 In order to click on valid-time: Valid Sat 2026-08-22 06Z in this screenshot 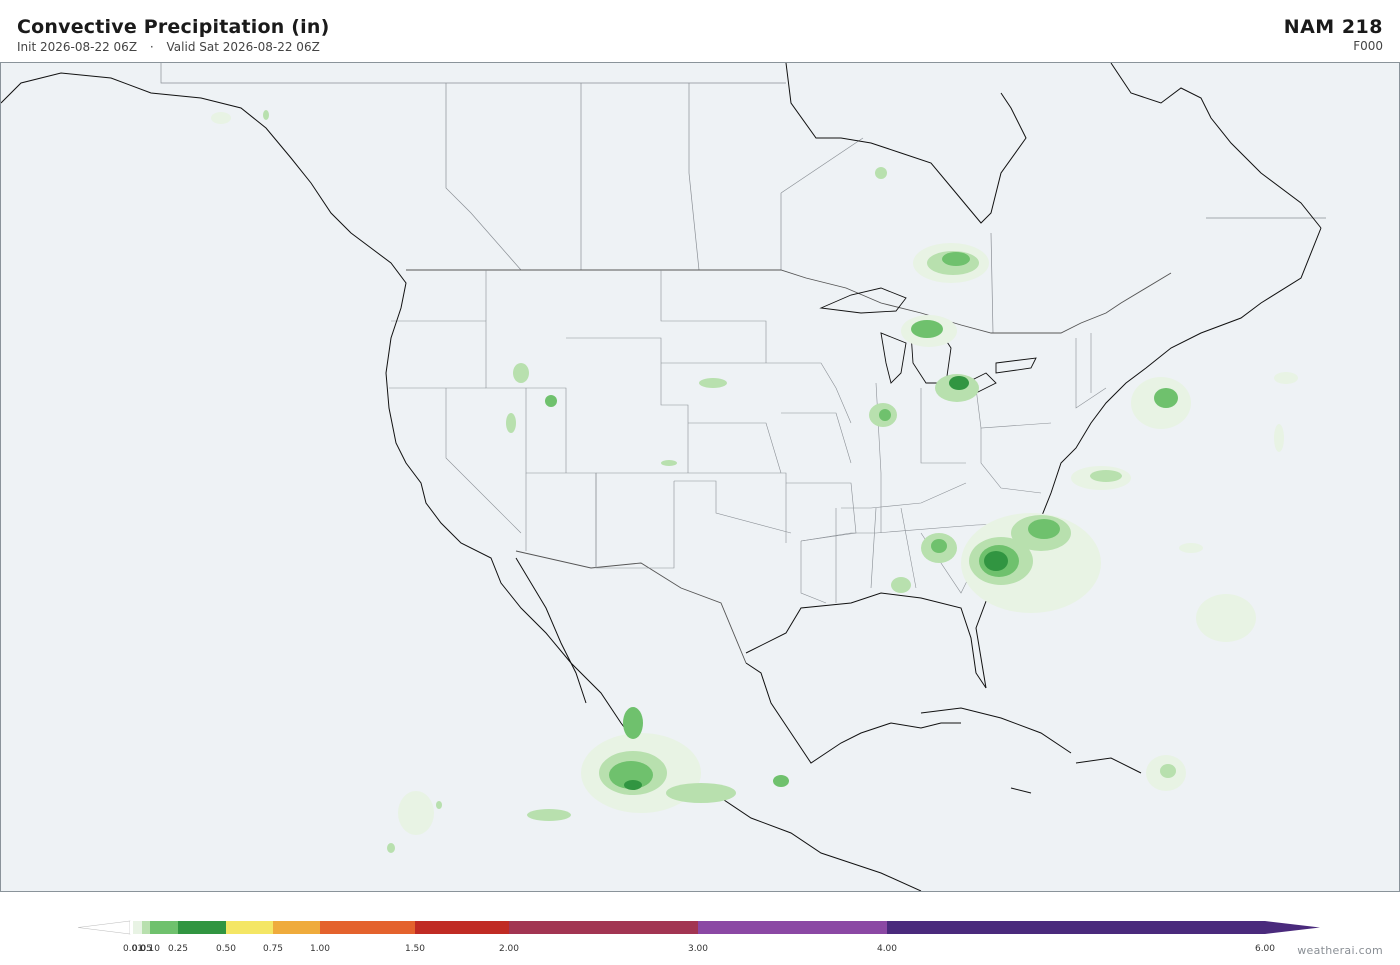, I will do `click(243, 47)`.